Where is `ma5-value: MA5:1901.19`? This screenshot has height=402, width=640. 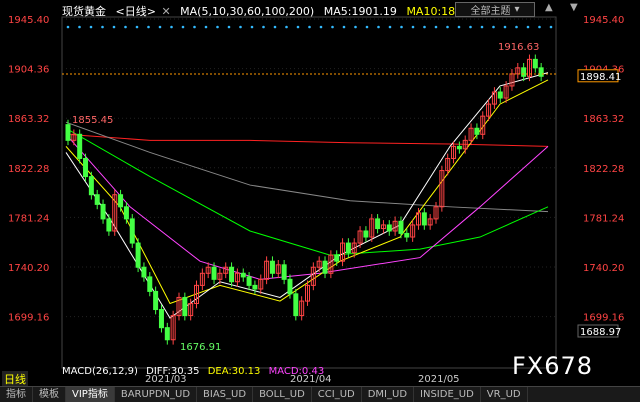 ma5-value: MA5:1901.19 is located at coordinates (360, 11).